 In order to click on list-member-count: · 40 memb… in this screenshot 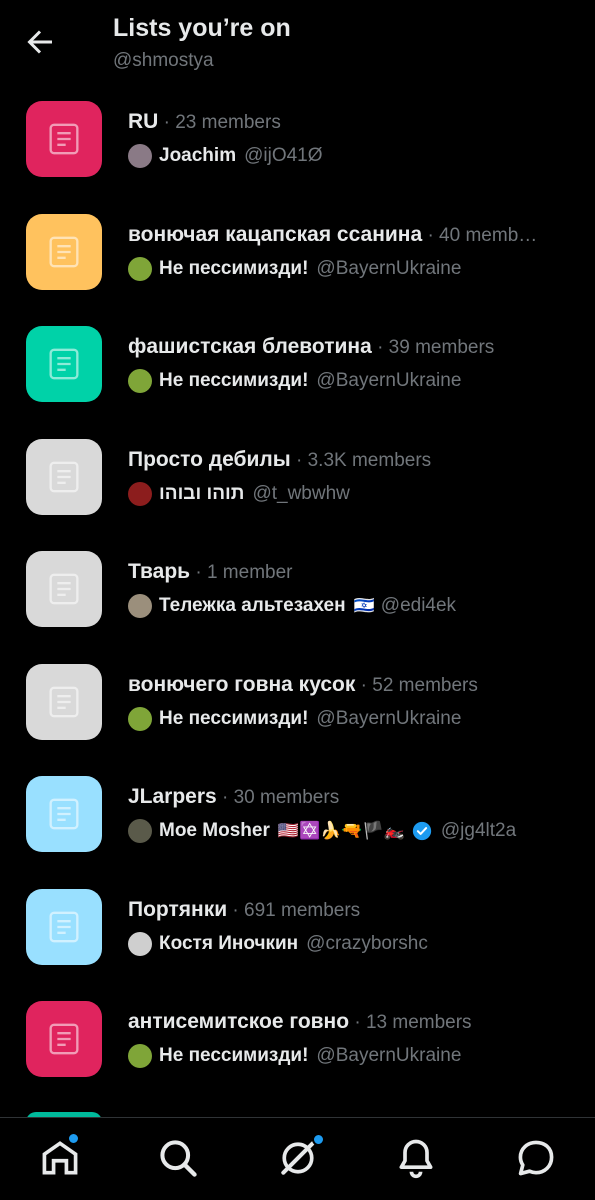, I will do `click(480, 235)`.